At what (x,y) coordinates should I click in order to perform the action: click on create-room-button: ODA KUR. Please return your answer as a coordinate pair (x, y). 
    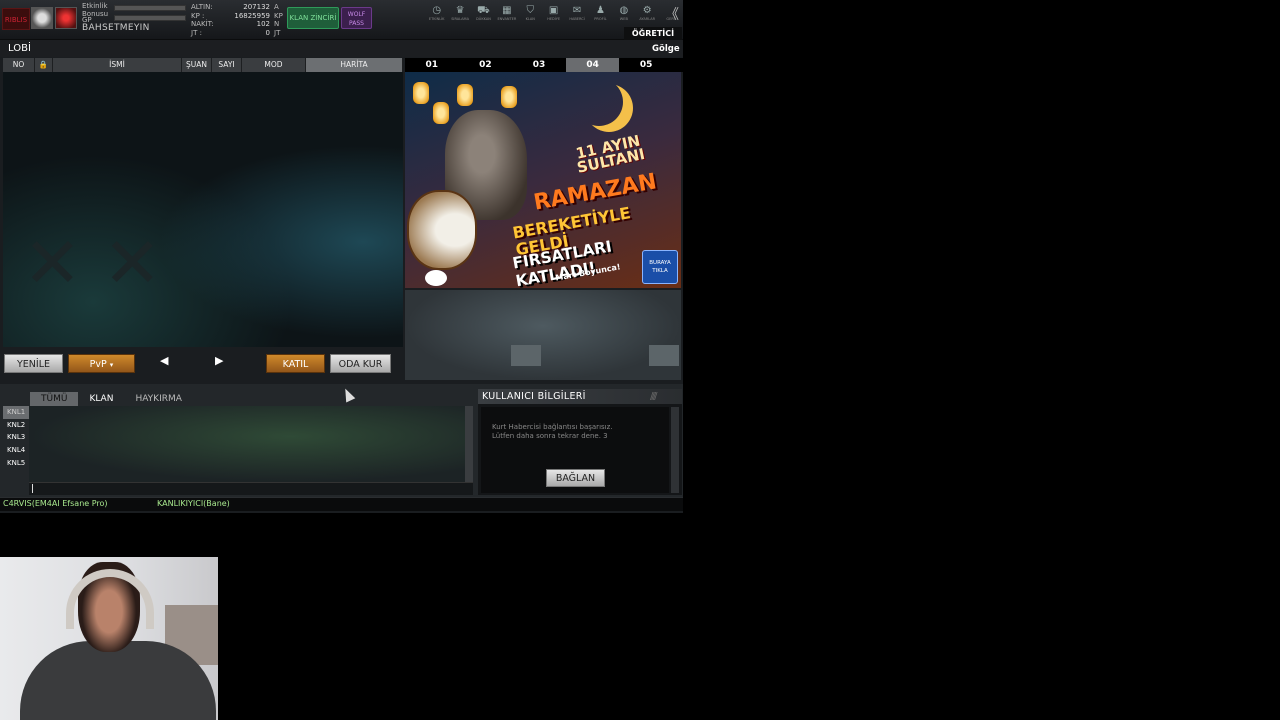
    Looking at the image, I should click on (360, 363).